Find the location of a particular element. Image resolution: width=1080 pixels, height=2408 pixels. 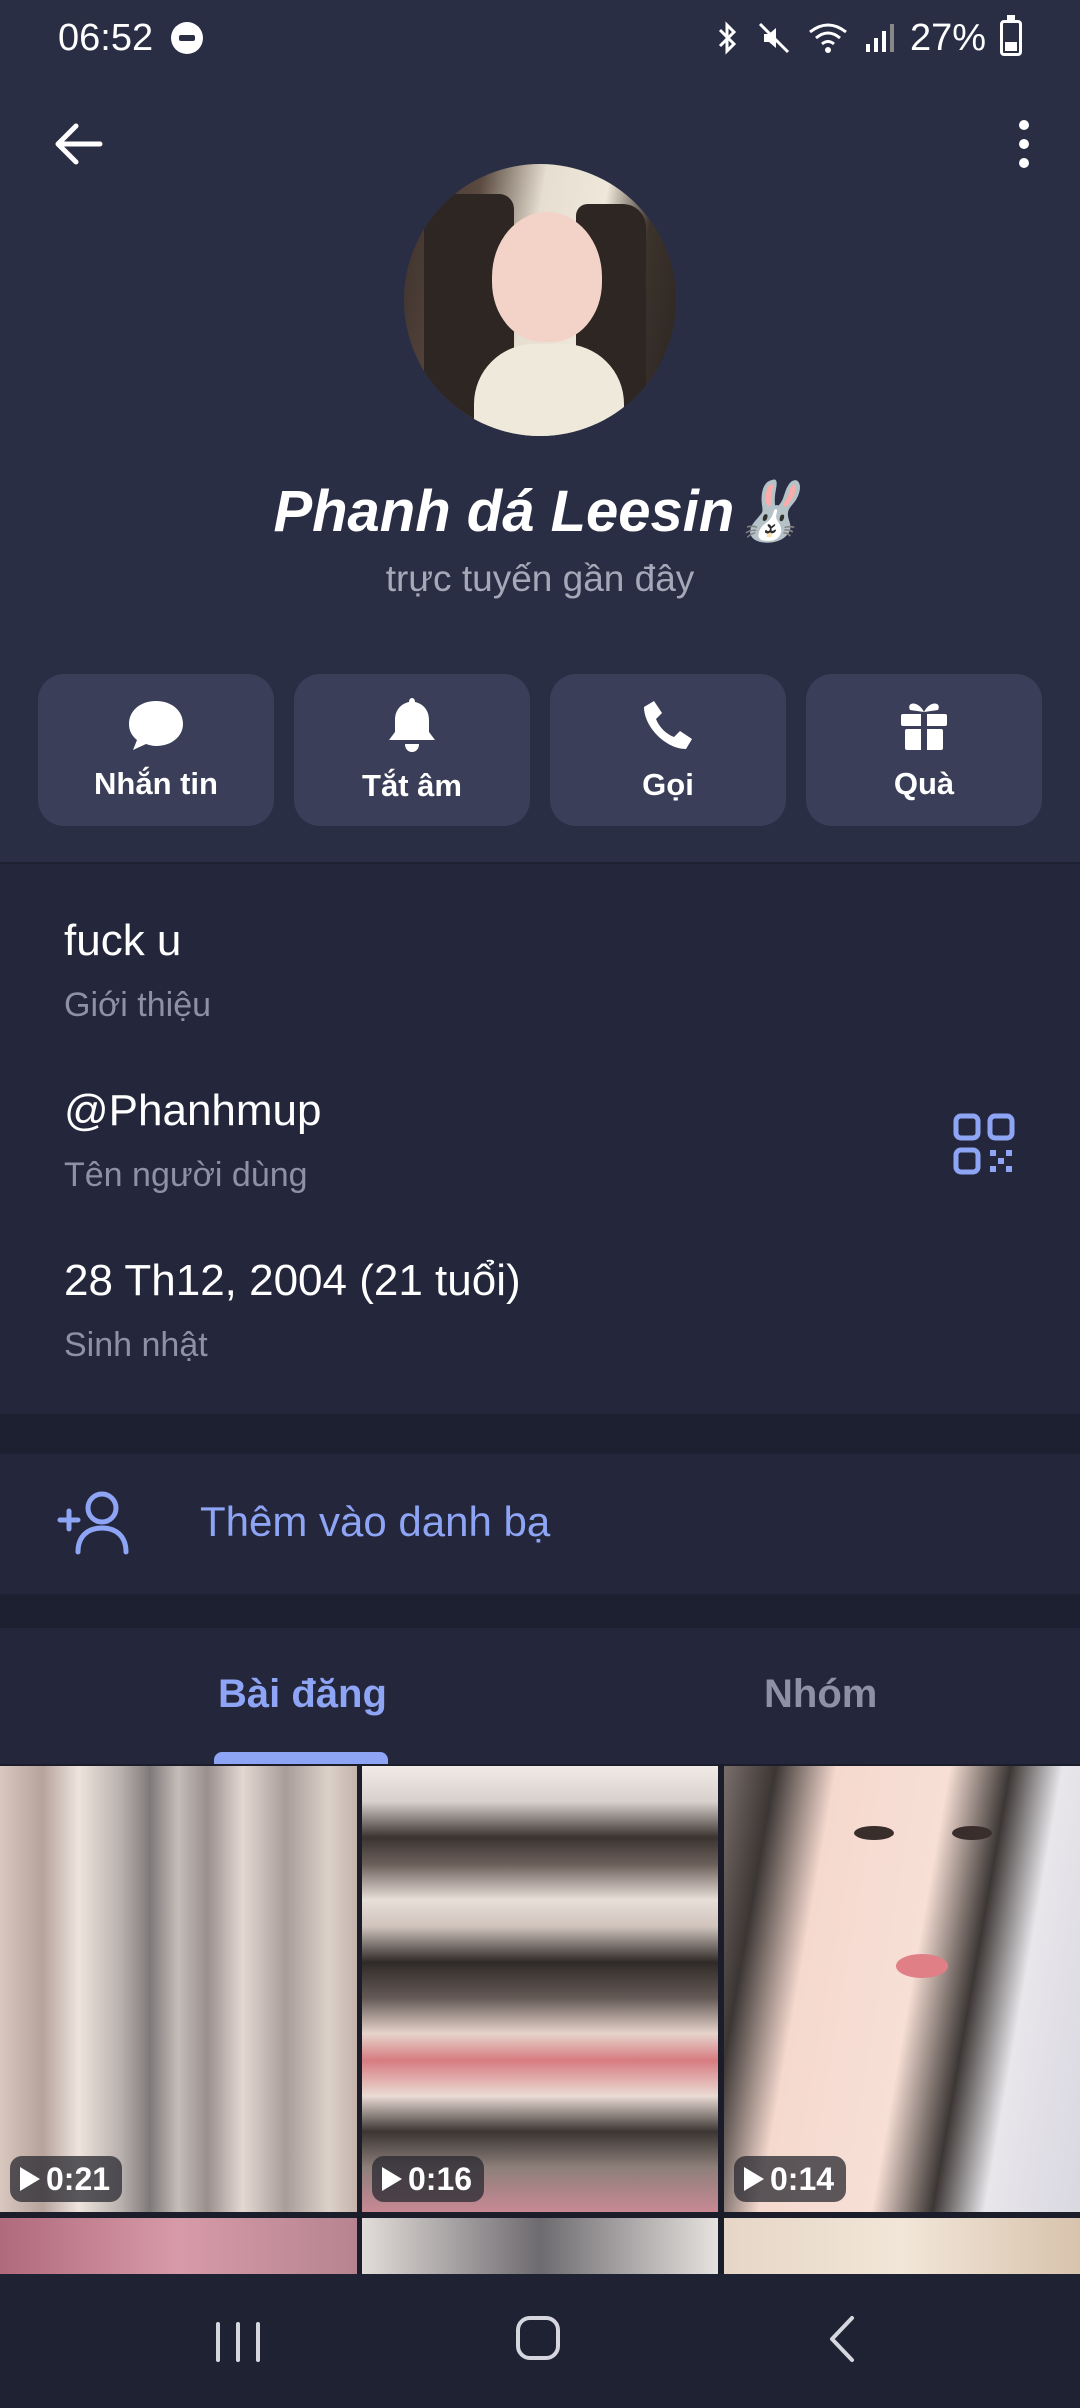

birthday-item: 28 Th12, 2004 (21 tuổi) Sinh nhật is located at coordinates (292, 1310).